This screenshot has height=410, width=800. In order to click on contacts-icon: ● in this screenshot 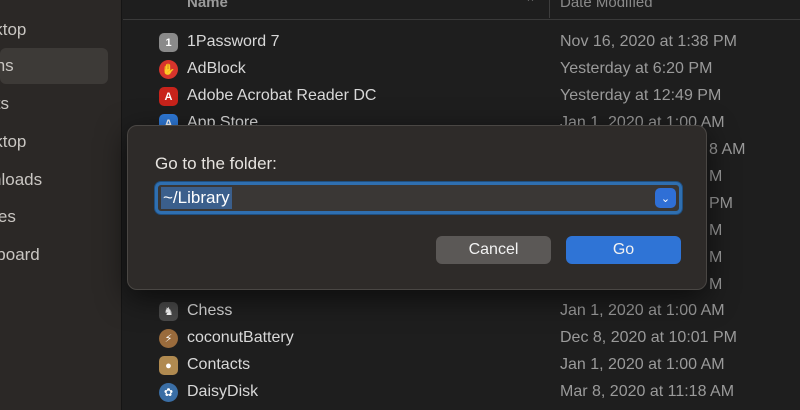, I will do `click(168, 365)`.